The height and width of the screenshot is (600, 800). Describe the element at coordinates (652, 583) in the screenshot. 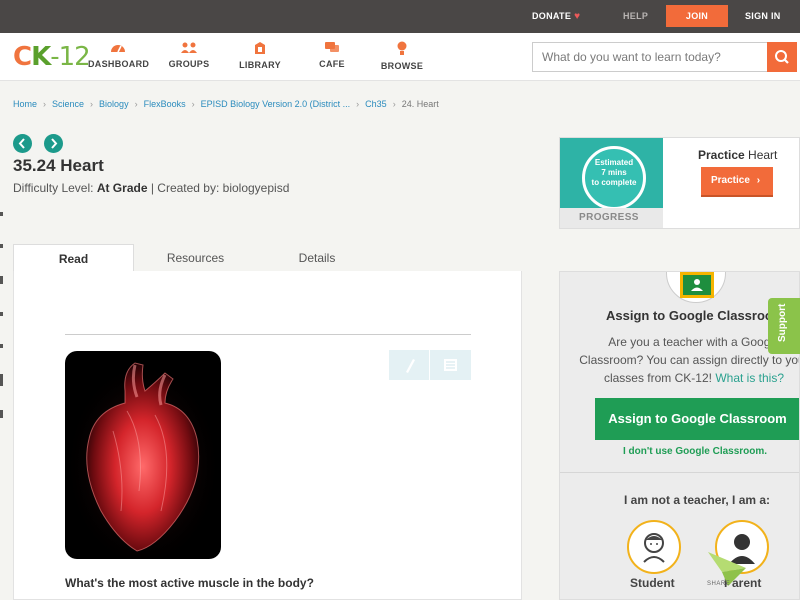

I see `student-label: Student` at that location.